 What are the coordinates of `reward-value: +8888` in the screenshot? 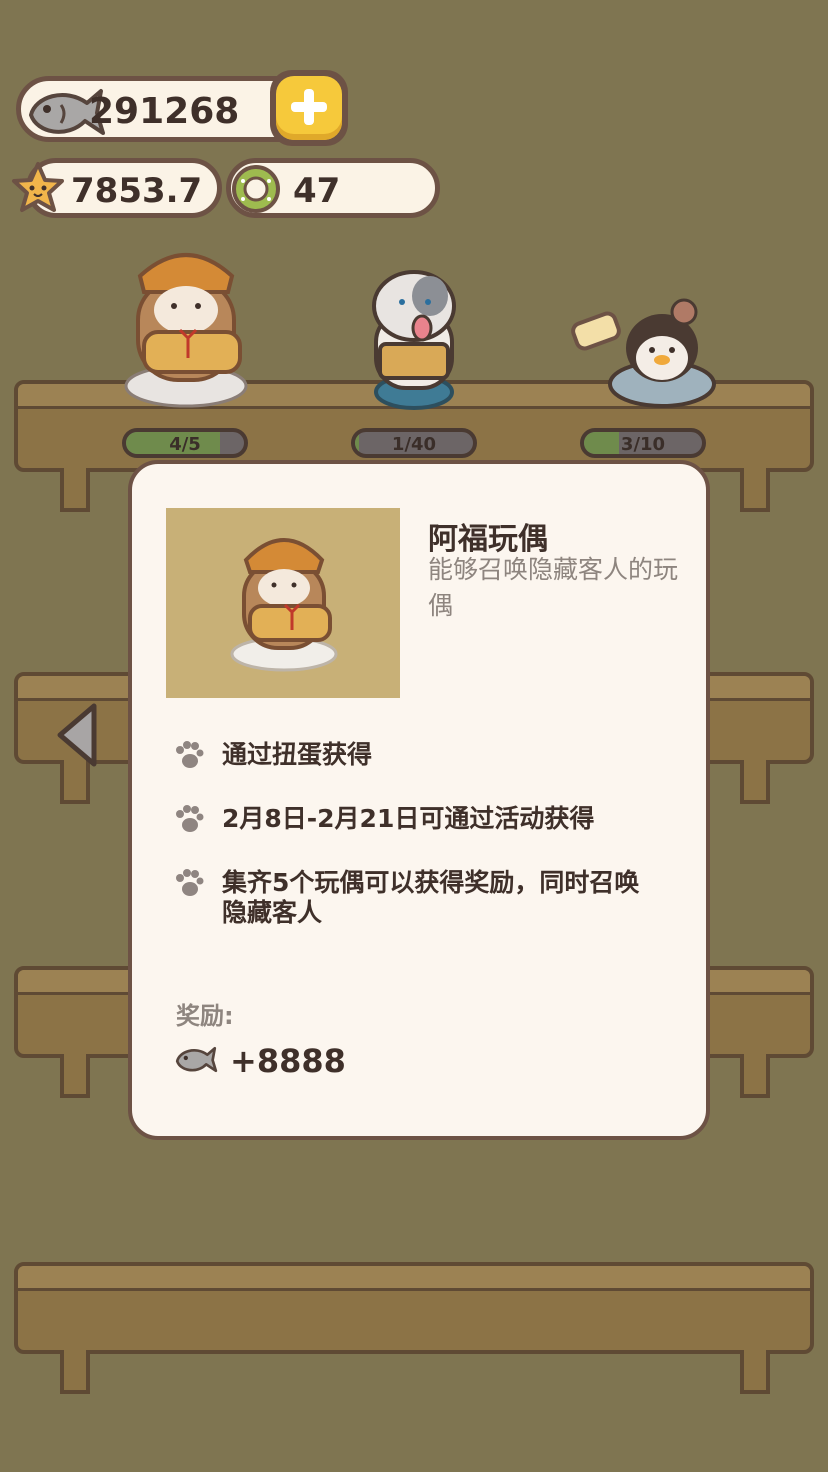 It's located at (288, 1061).